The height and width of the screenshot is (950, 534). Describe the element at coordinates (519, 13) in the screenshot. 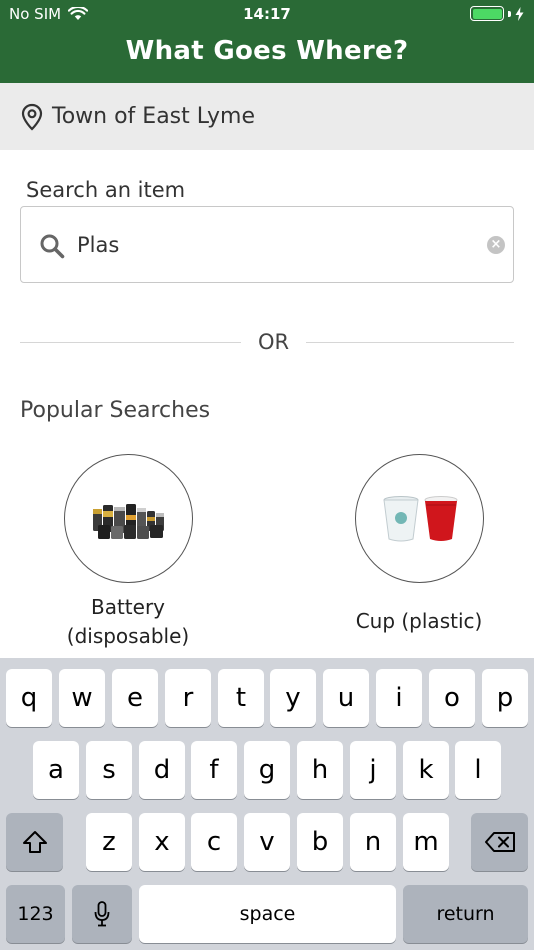

I see `charging-bolt-icon` at that location.